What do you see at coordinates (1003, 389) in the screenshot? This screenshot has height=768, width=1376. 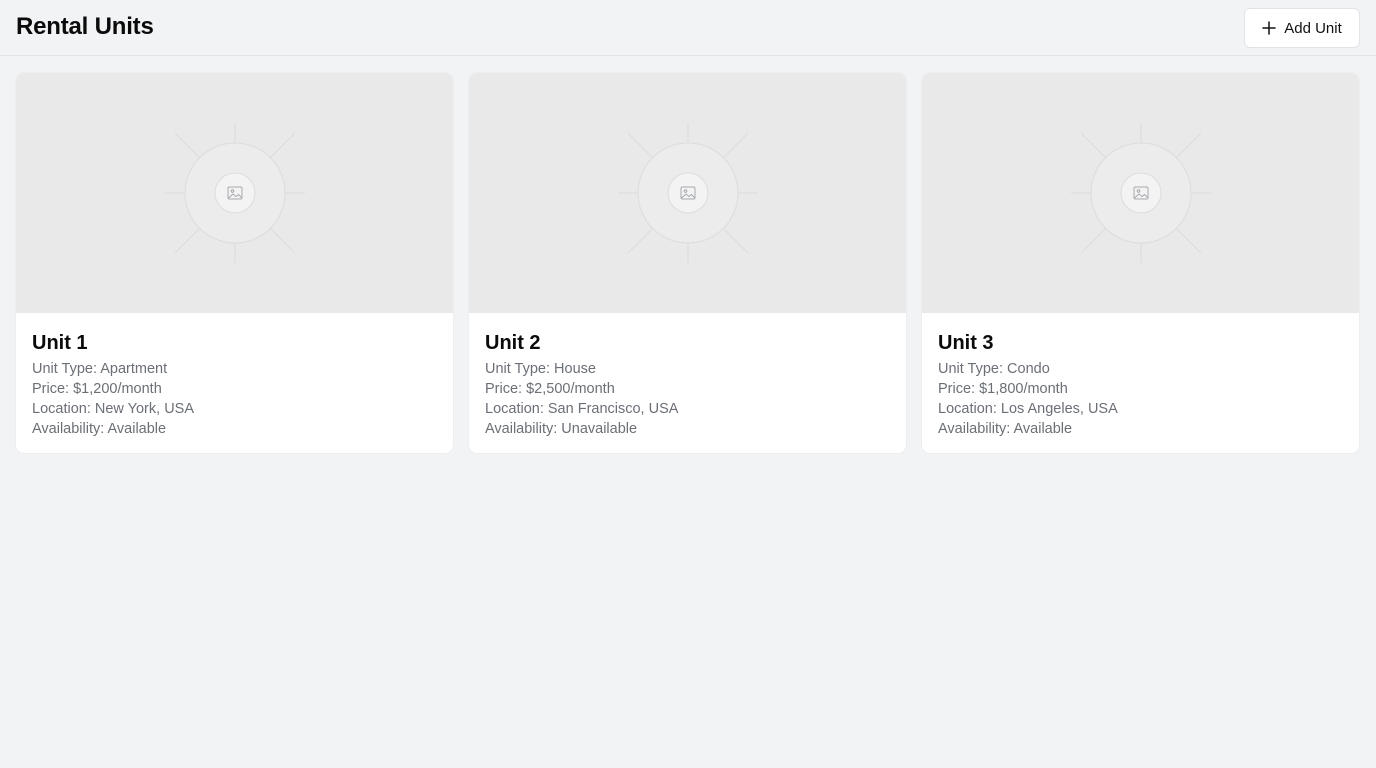 I see `unit-price: Price: $1,800/month` at bounding box center [1003, 389].